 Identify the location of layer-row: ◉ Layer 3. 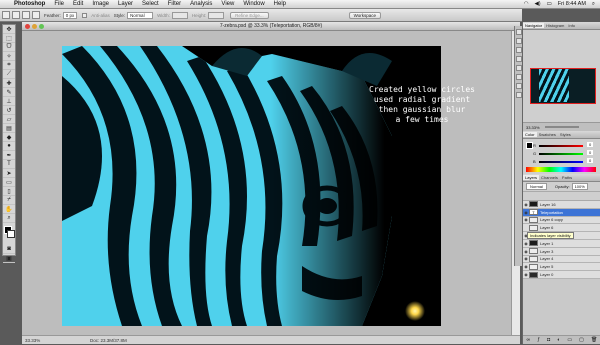
(561, 251).